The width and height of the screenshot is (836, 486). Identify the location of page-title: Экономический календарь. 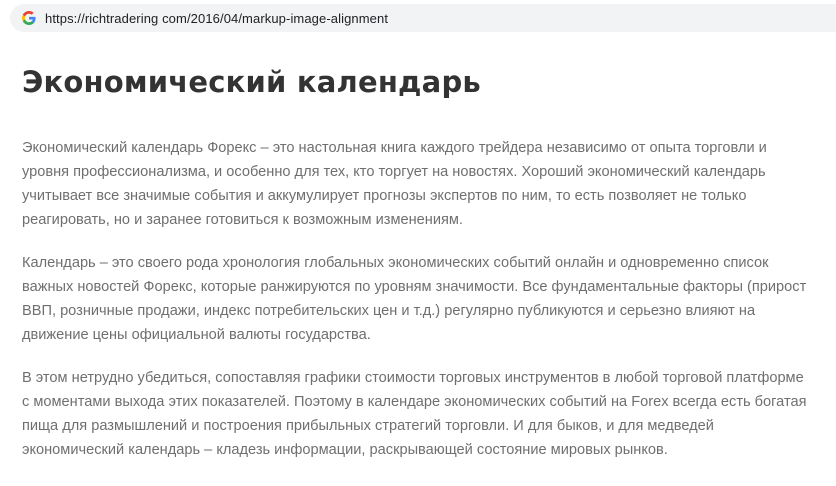
(251, 82).